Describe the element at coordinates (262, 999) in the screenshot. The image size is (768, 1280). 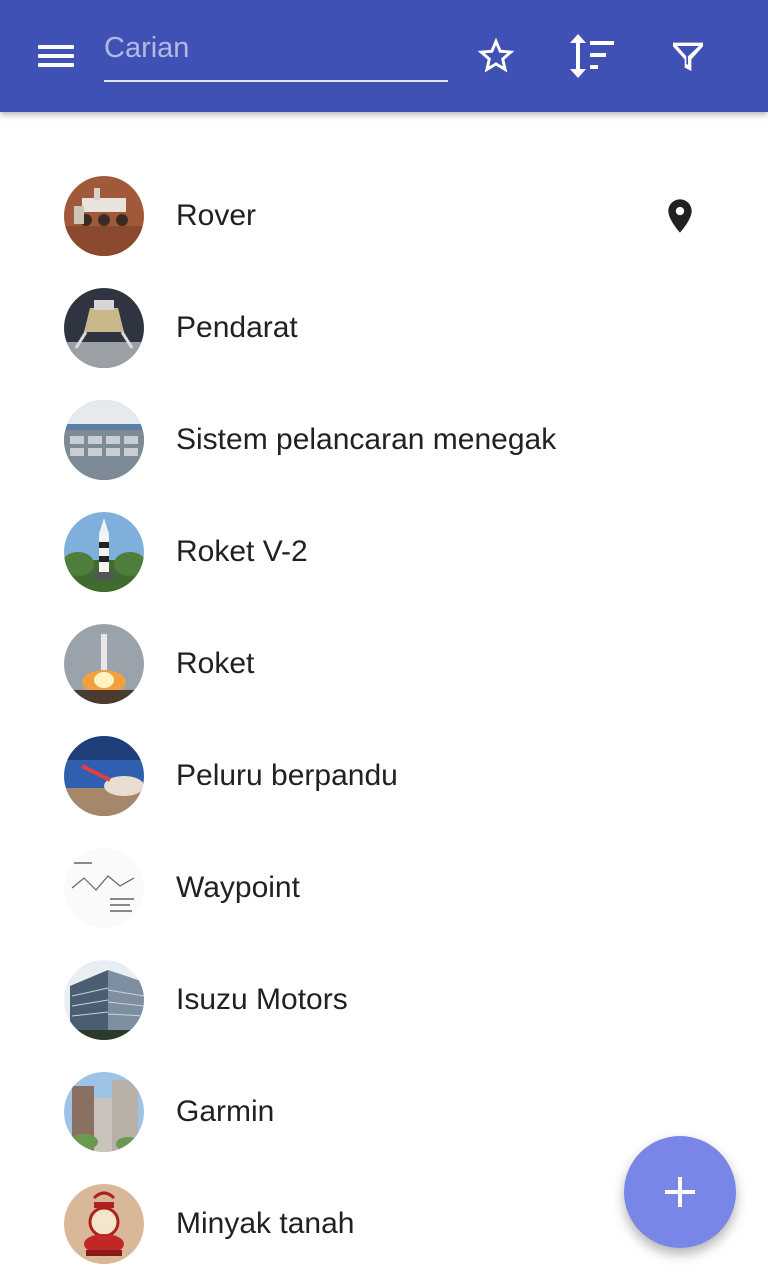
I see `item-label: Isuzu Motors` at that location.